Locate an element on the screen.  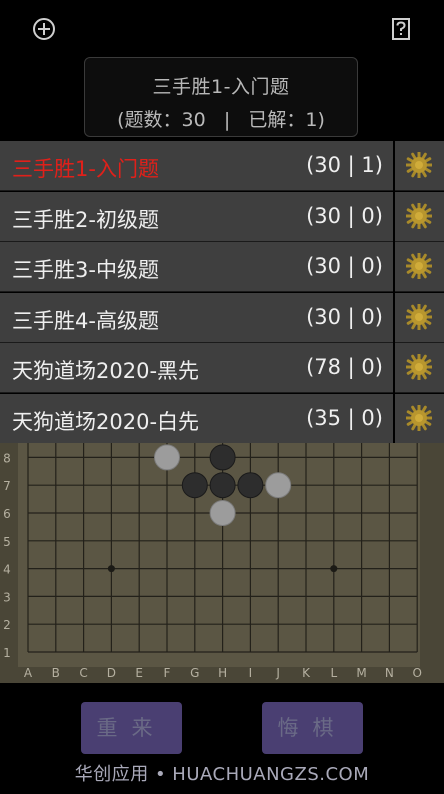
column-label: I is located at coordinates (251, 673).